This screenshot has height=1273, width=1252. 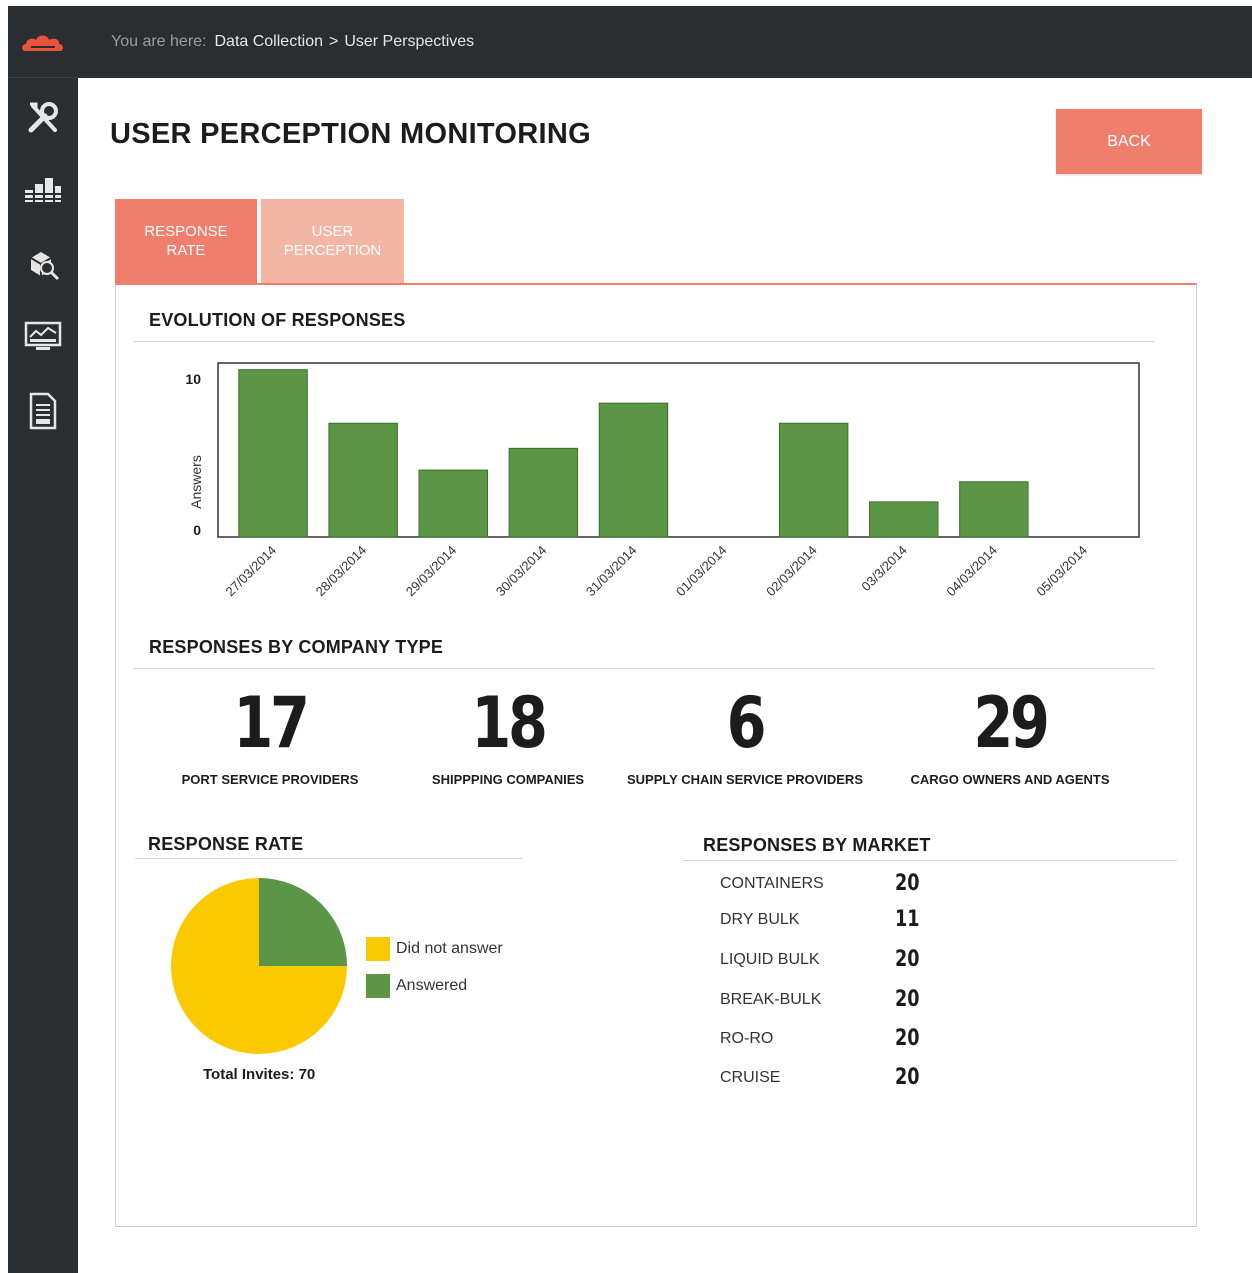 What do you see at coordinates (870, 1078) in the screenshot?
I see `market-row-cruise: CRUISE 20` at bounding box center [870, 1078].